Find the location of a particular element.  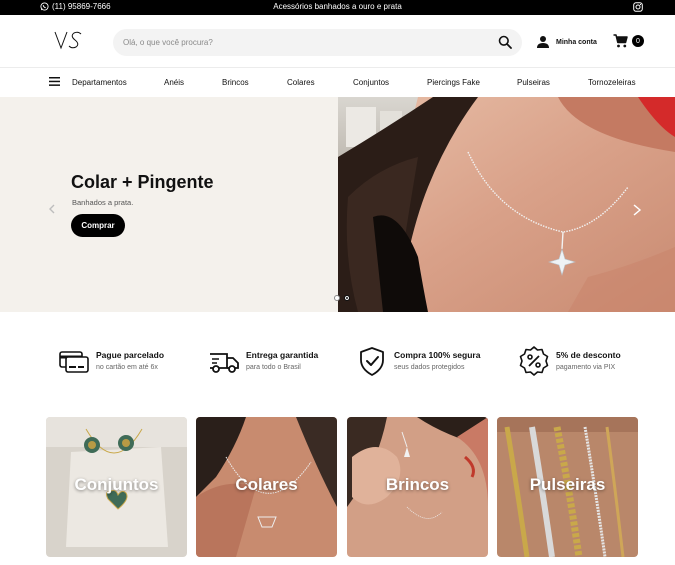

nav-item-pulseiras: Pulseiras is located at coordinates (533, 82).